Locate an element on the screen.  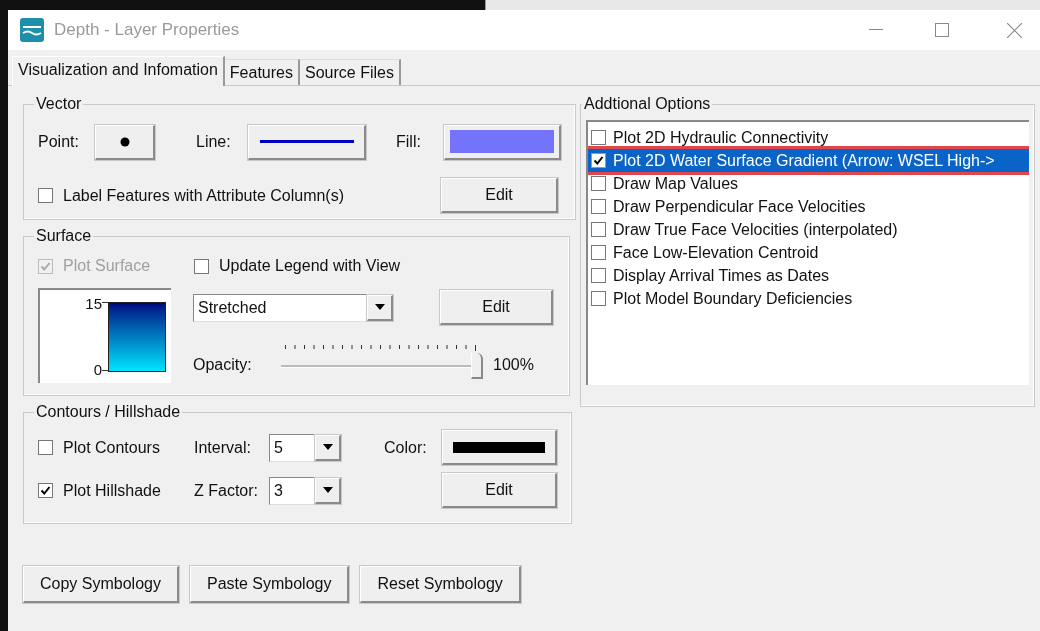
option-label: Draw Map Values is located at coordinates (676, 183).